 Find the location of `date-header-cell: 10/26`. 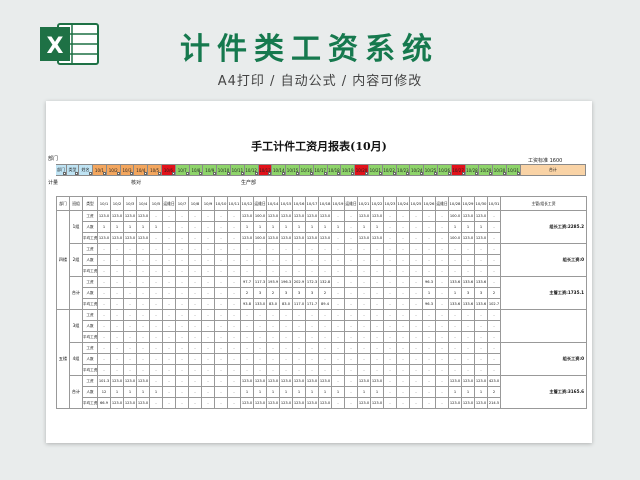

date-header-cell: 10/26 is located at coordinates (444, 170).